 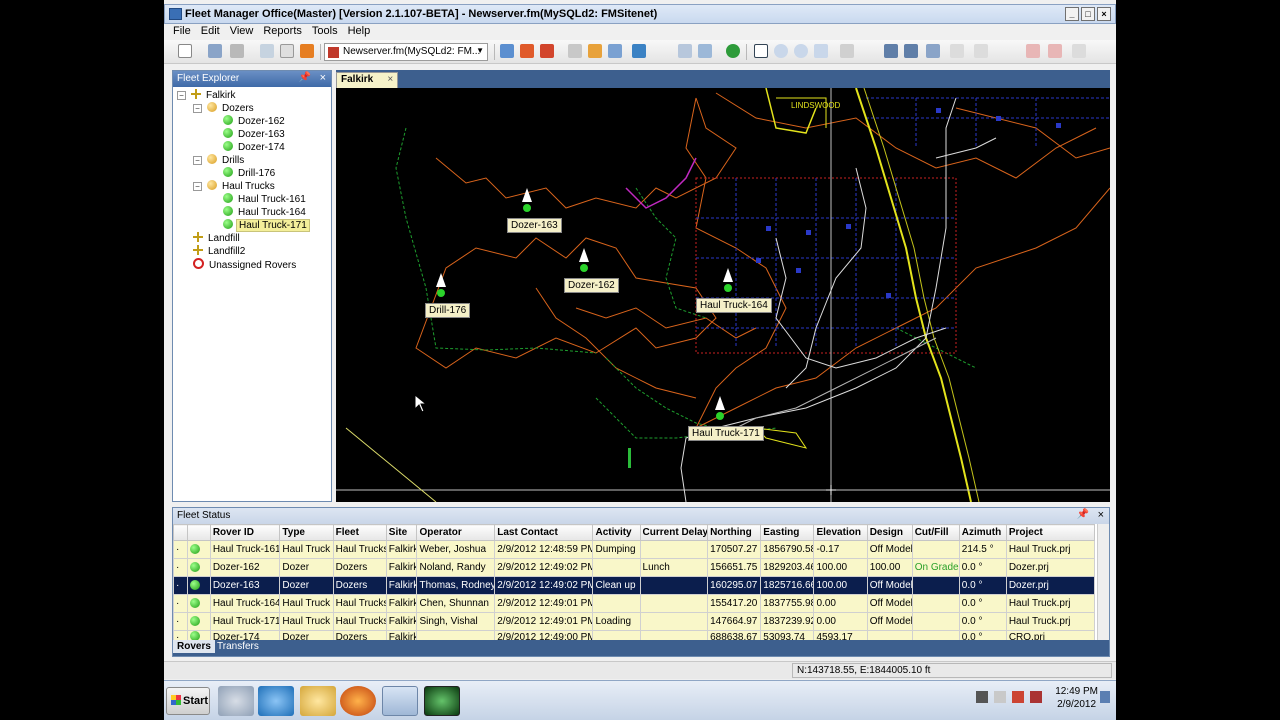 I want to click on column-header-design: Design, so click(x=889, y=532).